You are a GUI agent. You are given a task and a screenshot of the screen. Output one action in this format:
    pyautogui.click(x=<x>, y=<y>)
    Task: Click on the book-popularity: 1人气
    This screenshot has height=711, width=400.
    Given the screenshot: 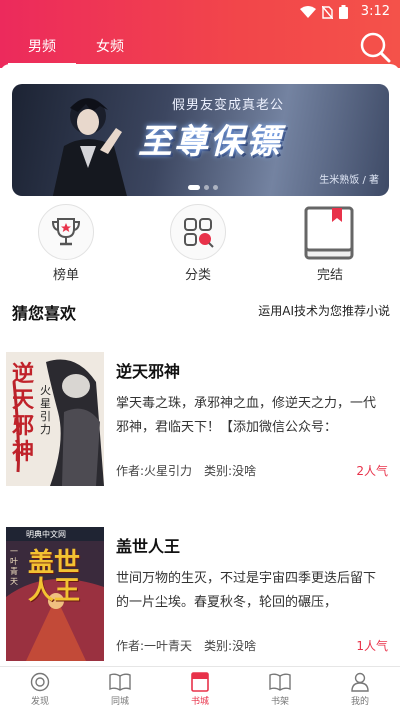 What is the action you would take?
    pyautogui.click(x=372, y=646)
    